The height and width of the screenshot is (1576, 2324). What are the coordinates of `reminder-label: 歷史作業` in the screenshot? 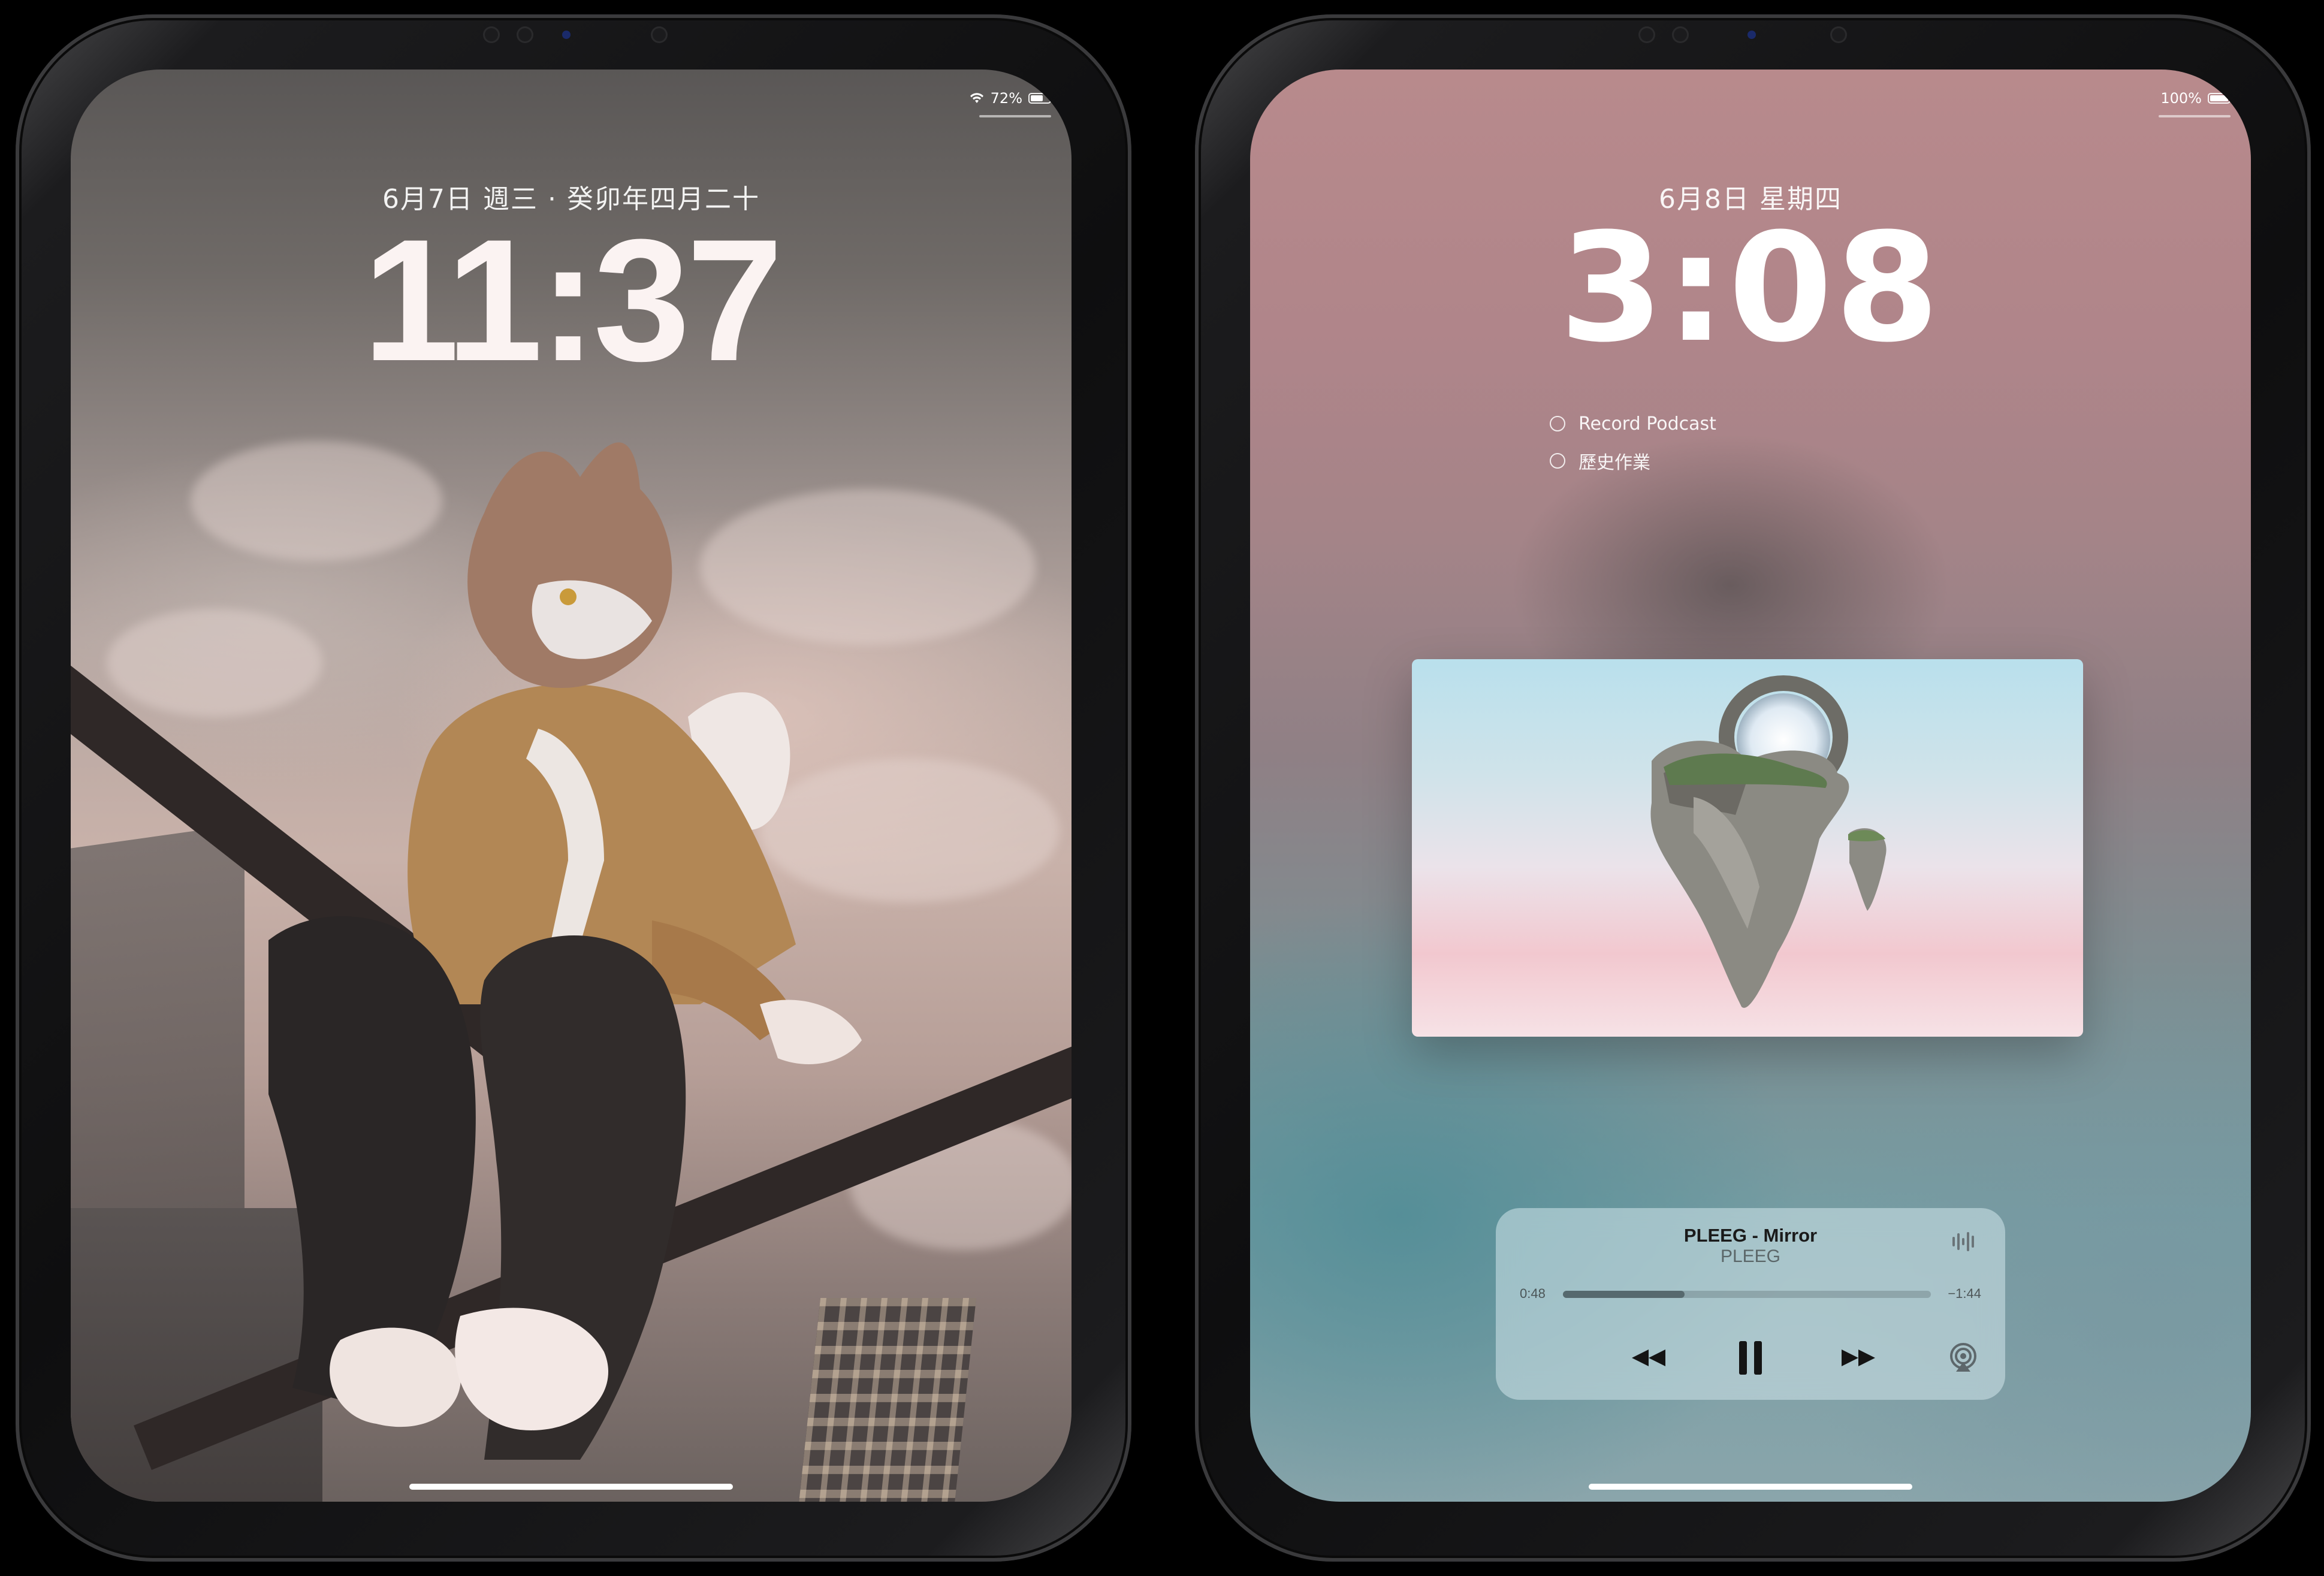 It's located at (1614, 462).